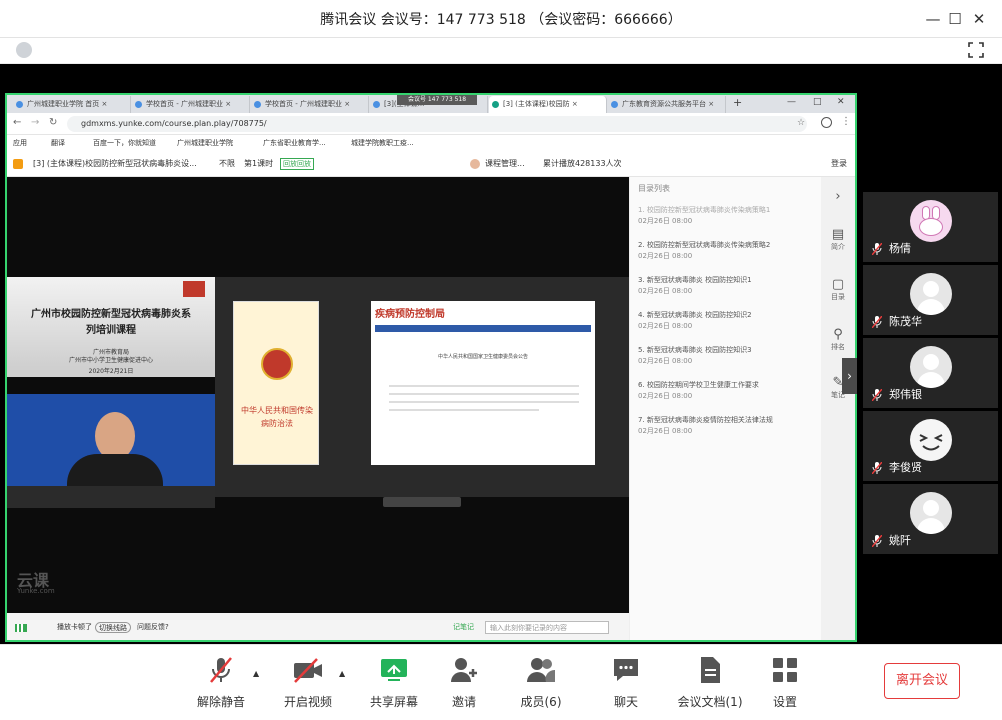  What do you see at coordinates (841, 102) in the screenshot?
I see `browser-close-icon: ✕` at bounding box center [841, 102].